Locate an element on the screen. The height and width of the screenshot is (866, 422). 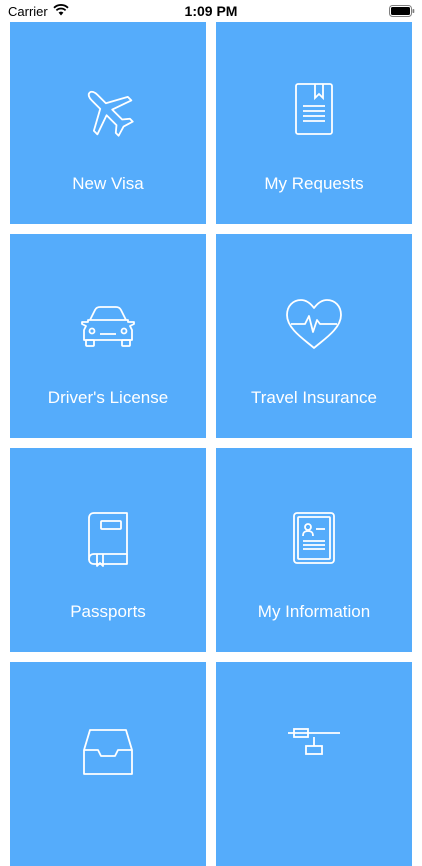
airplane-icon is located at coordinates (108, 111).